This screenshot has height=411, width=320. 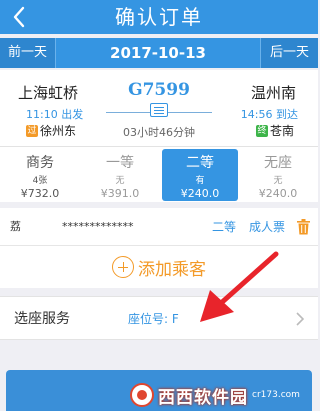 I want to click on annotation-arrow-icon, so click(x=239, y=286).